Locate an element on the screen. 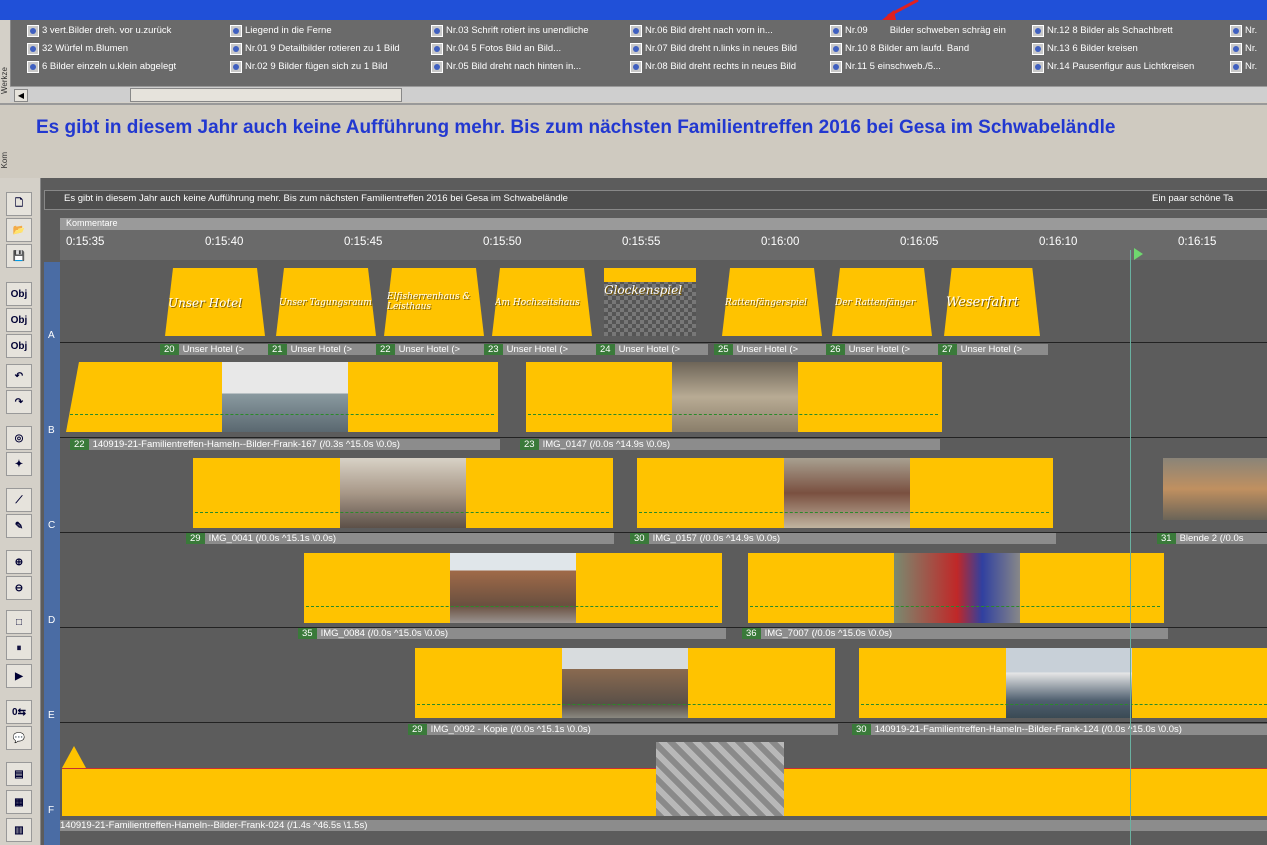  timeline-header-right: Ein paar schöne Ta is located at coordinates (1193, 198).